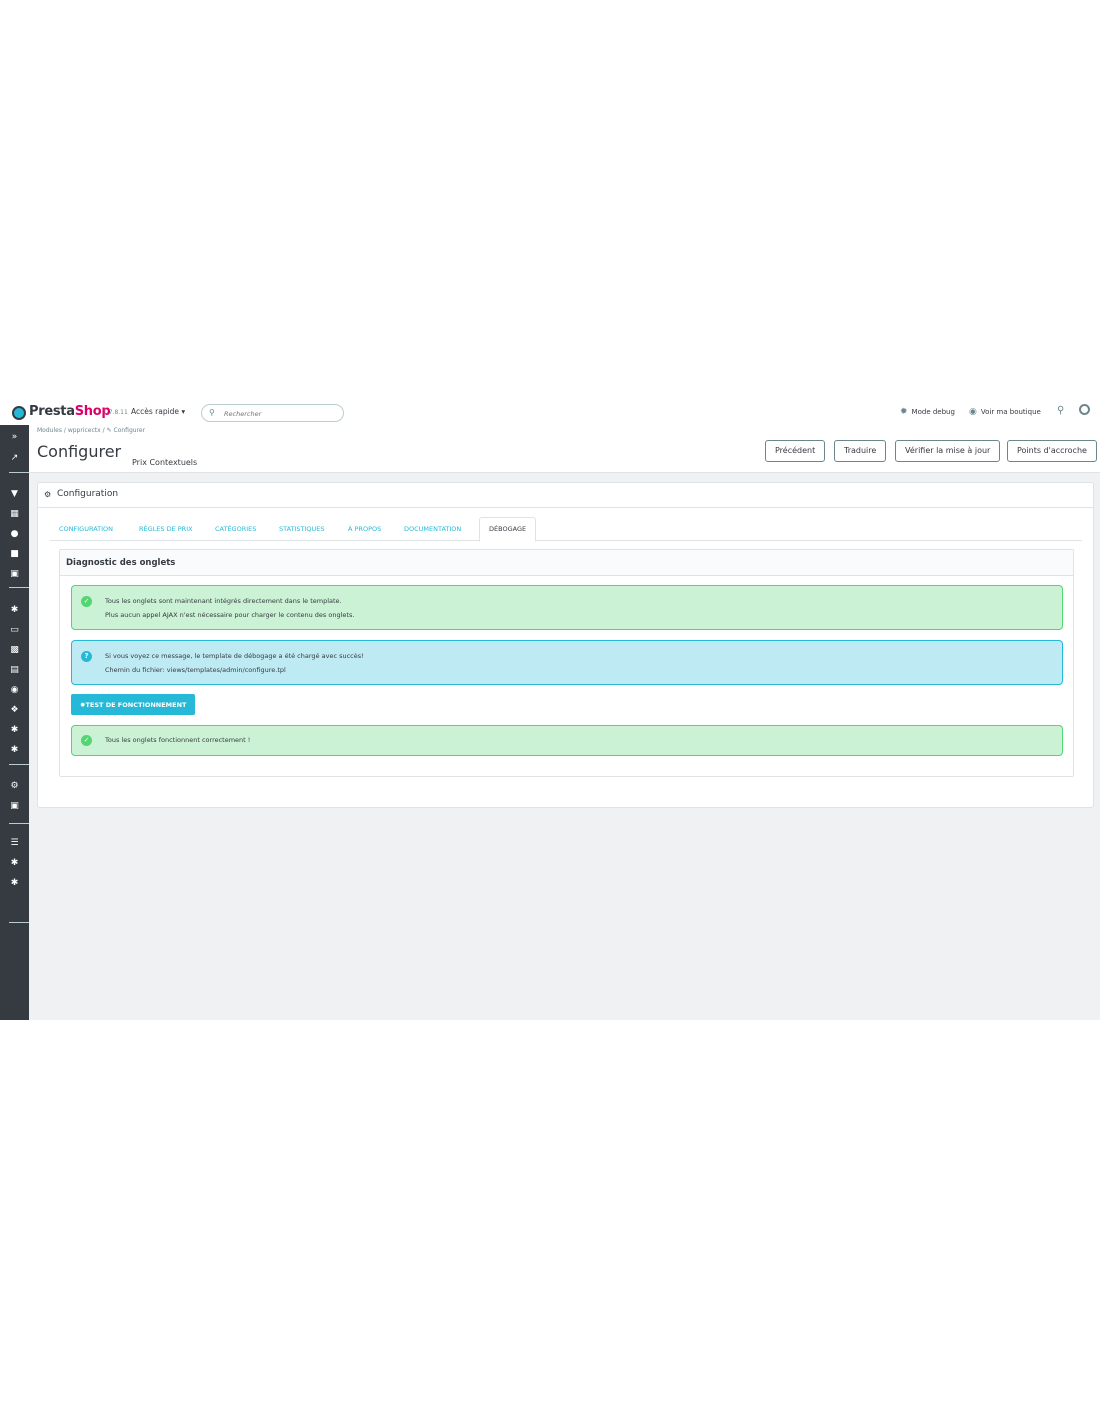 The image size is (1100, 1422). I want to click on translate-button: Traduire, so click(860, 451).